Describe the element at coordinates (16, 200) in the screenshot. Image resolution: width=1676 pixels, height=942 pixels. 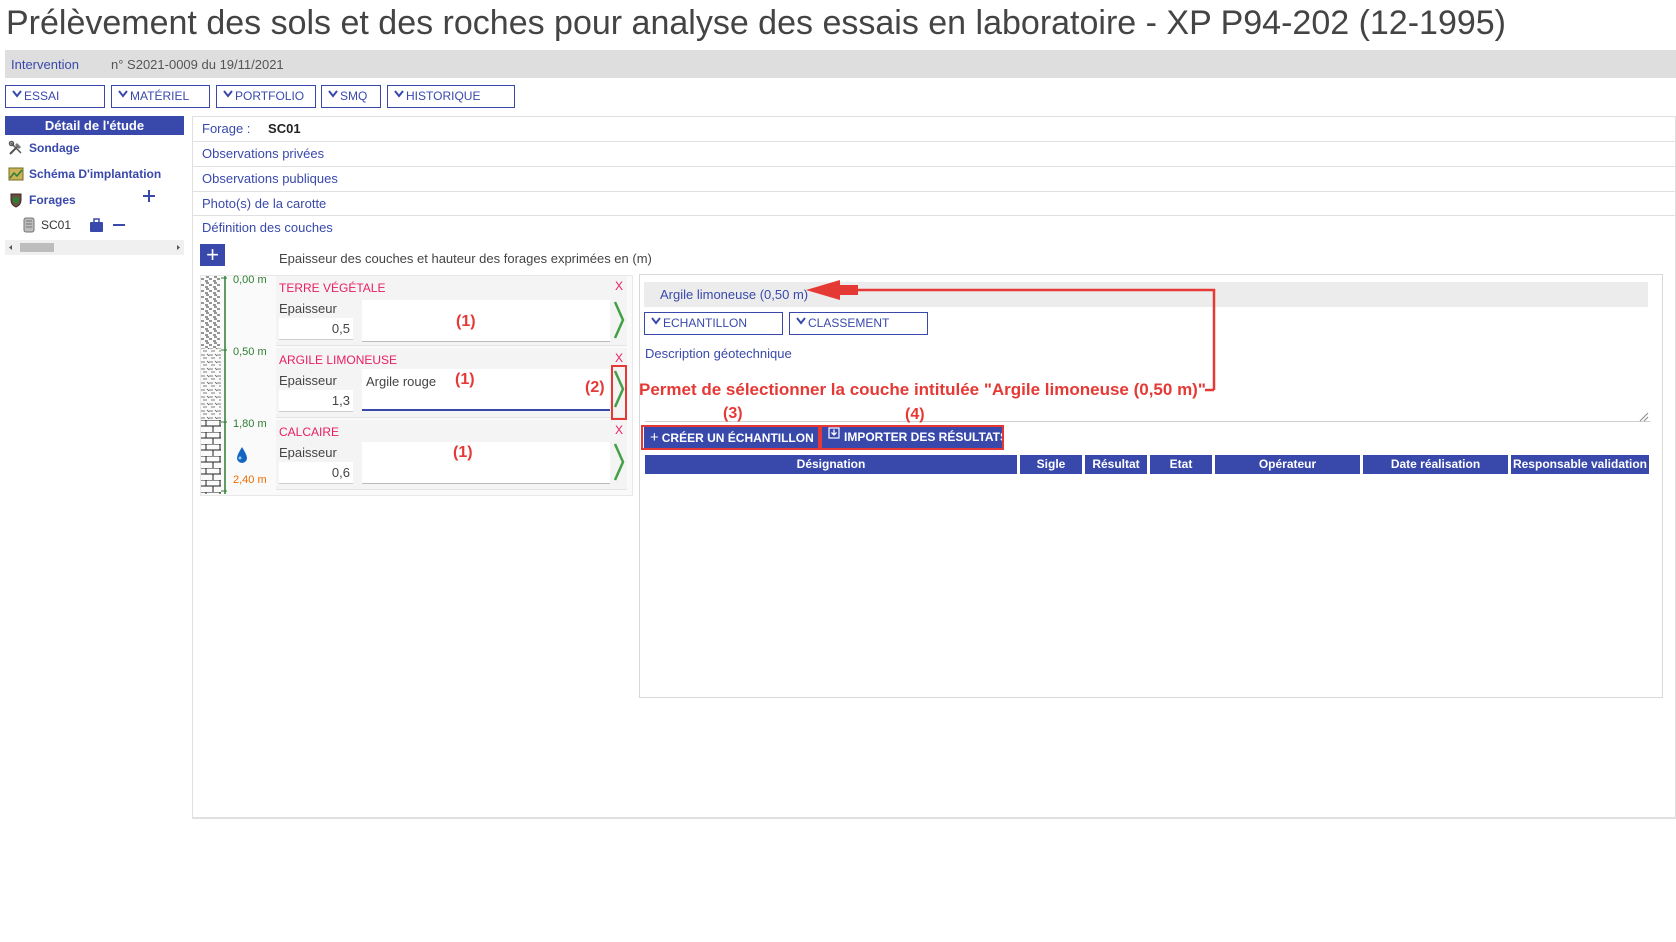
I see `shield-icon` at that location.